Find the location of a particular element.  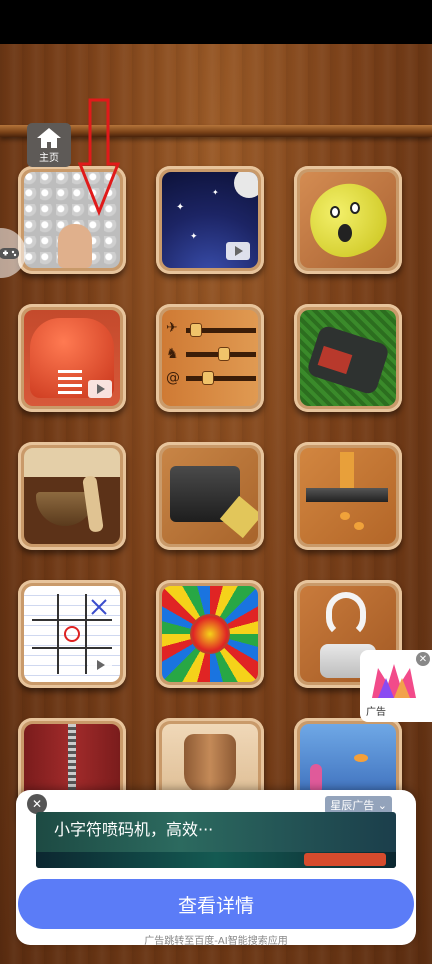

tile-animal-sliders: ✈ ♞ @ is located at coordinates (210, 358).